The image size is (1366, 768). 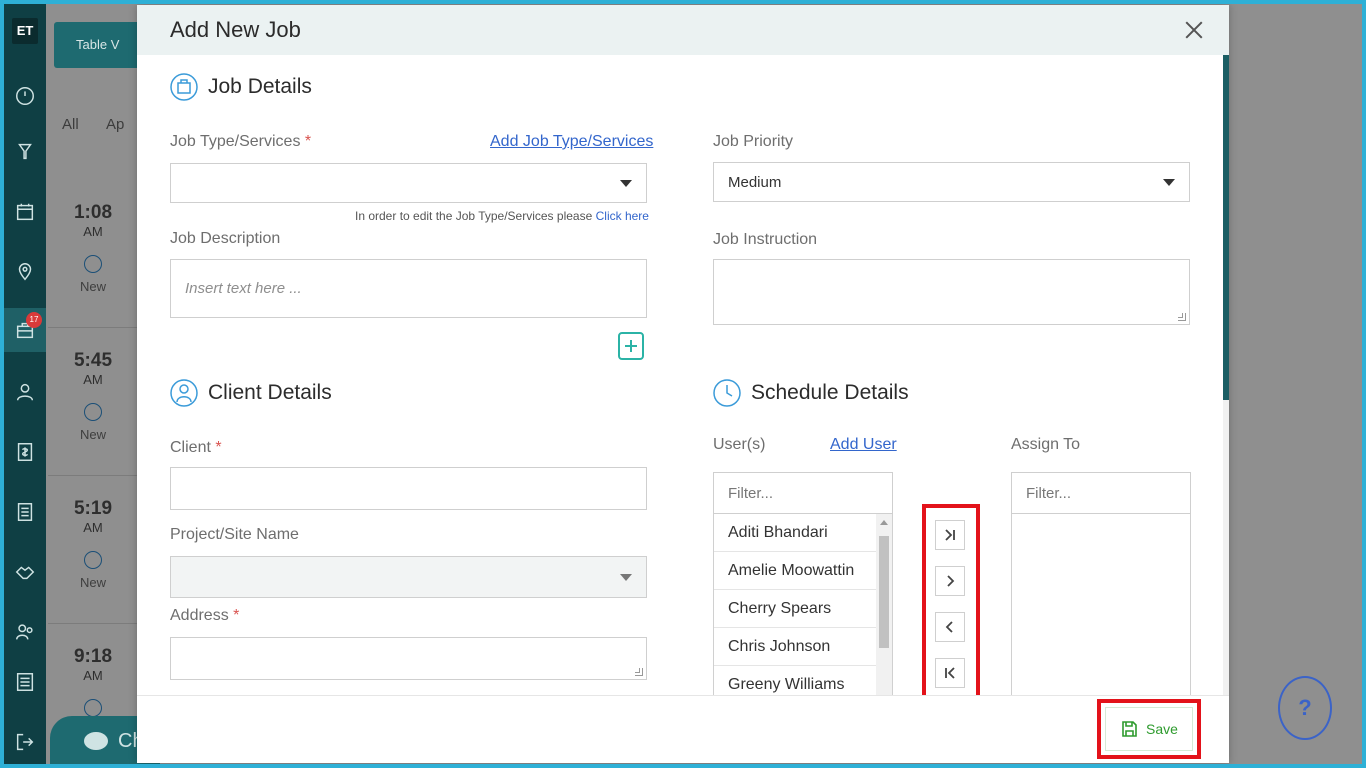 What do you see at coordinates (25, 632) in the screenshot?
I see `users-icon` at bounding box center [25, 632].